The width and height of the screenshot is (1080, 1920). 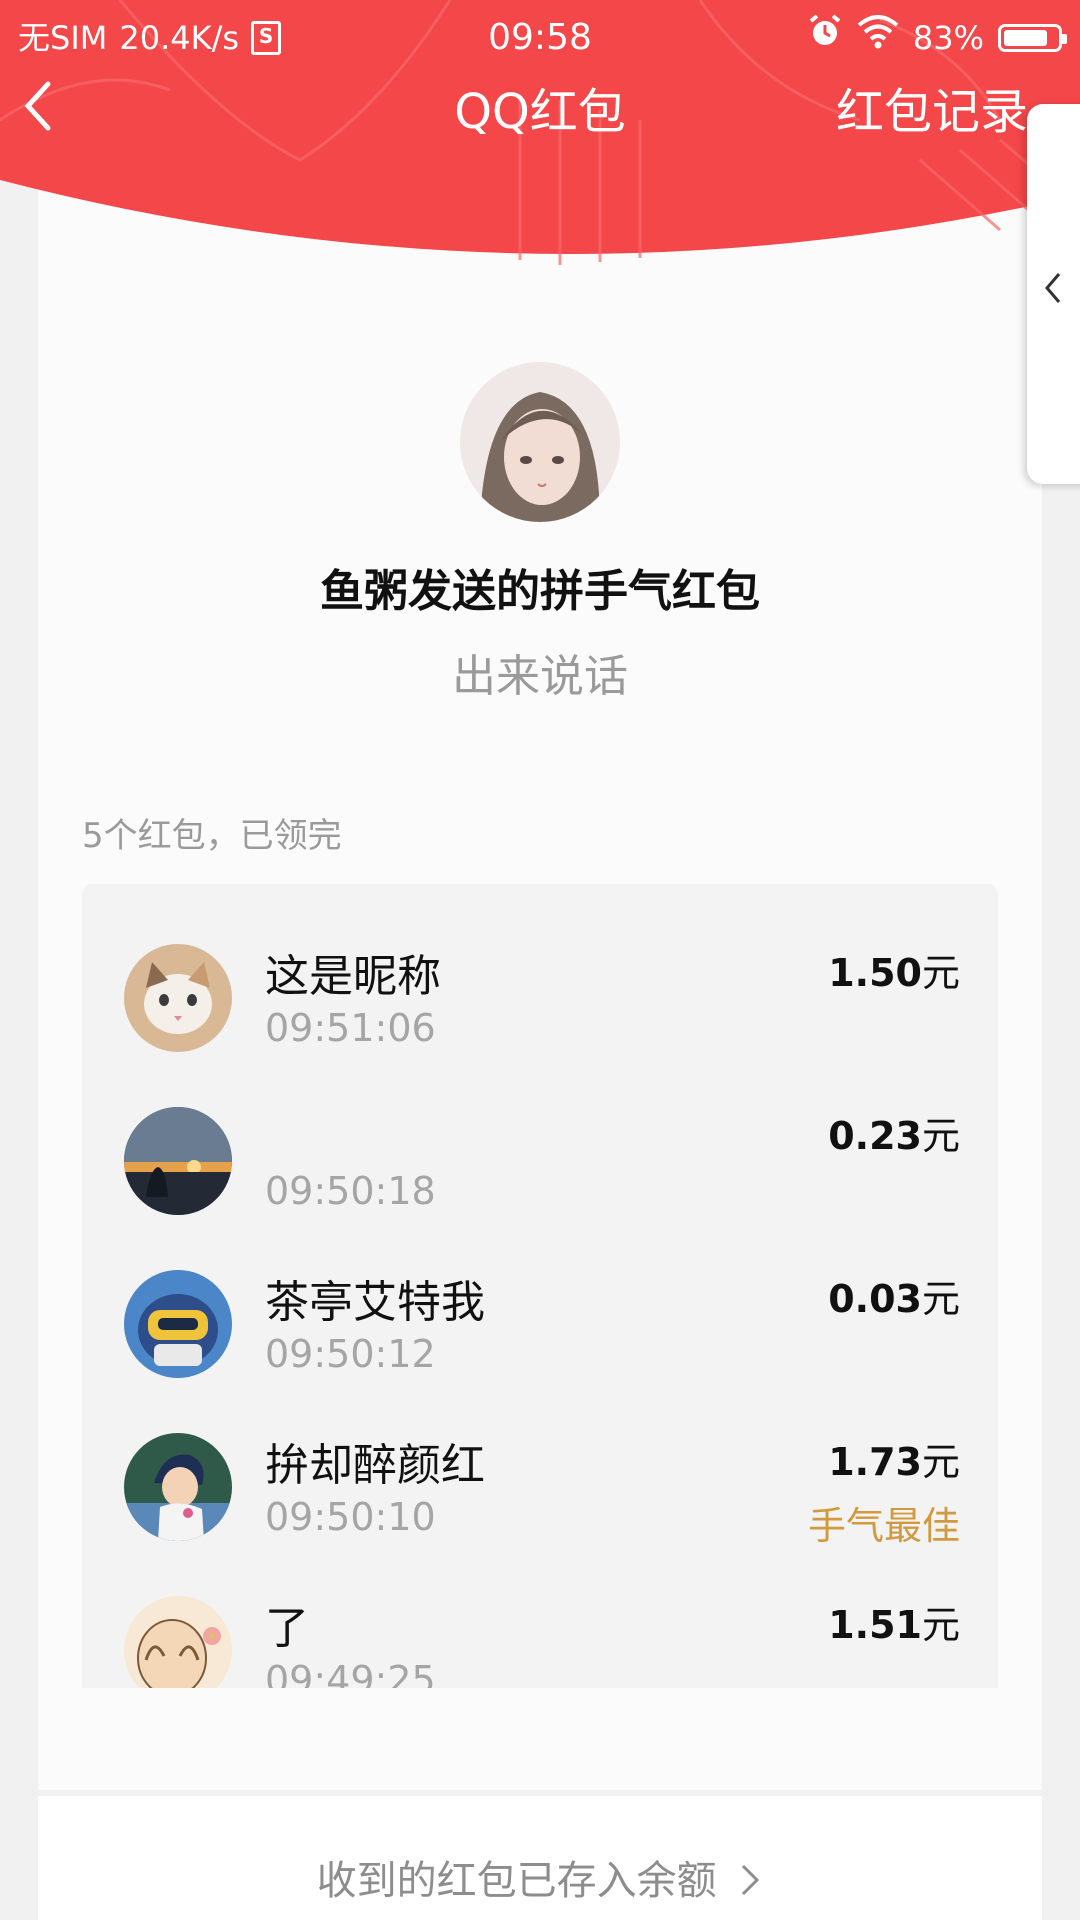 What do you see at coordinates (540, 1460) in the screenshot?
I see `list-item: 拚却醉颜红 09:50:10 1.73元 手气最佳` at bounding box center [540, 1460].